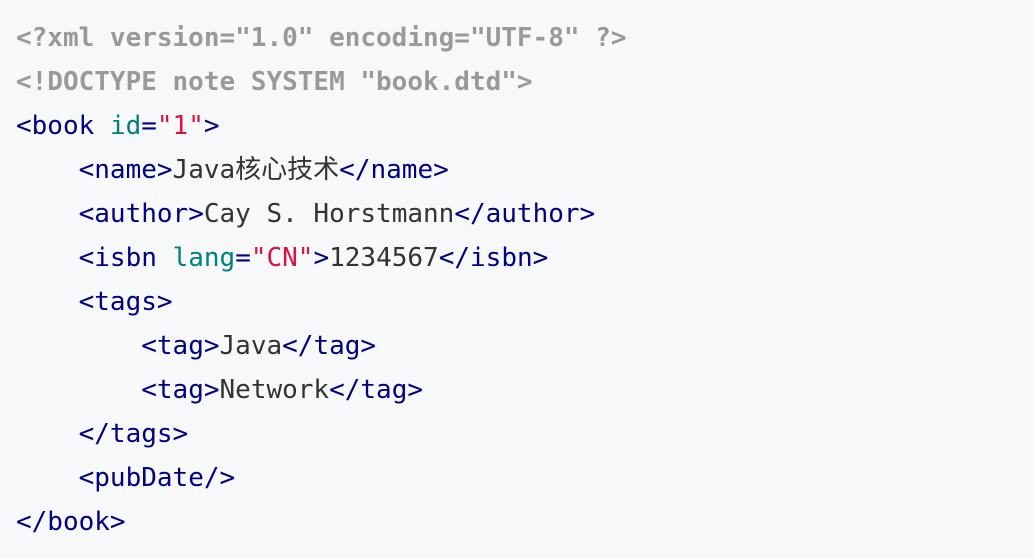  What do you see at coordinates (204, 258) in the screenshot?
I see `isbn-lang-attribute: lang` at bounding box center [204, 258].